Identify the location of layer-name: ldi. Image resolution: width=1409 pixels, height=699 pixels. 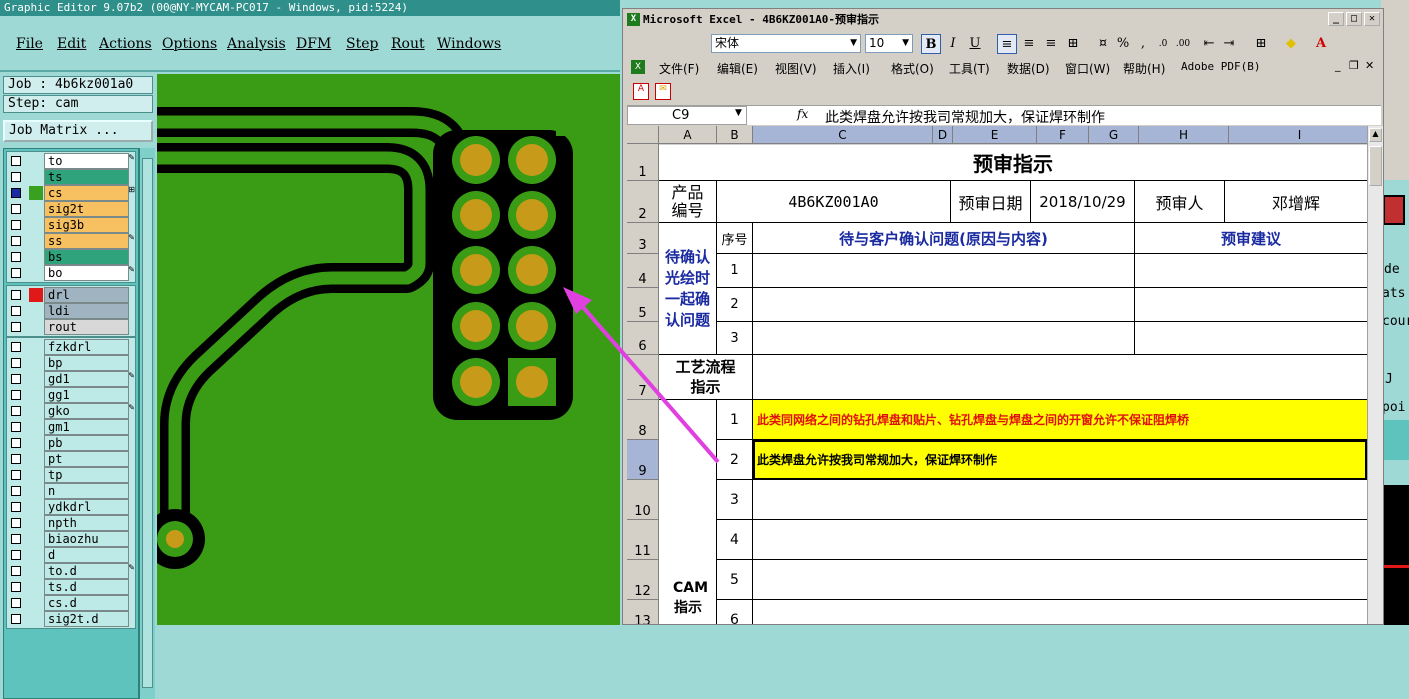
(86, 311).